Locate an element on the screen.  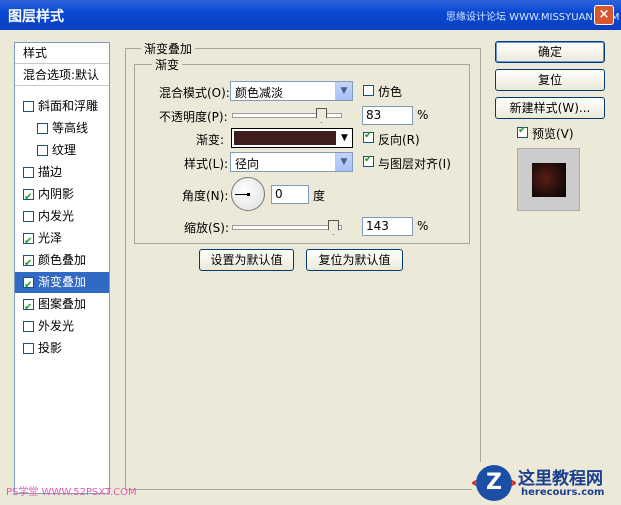
style-label: 样式(L): is located at coordinates (206, 164).